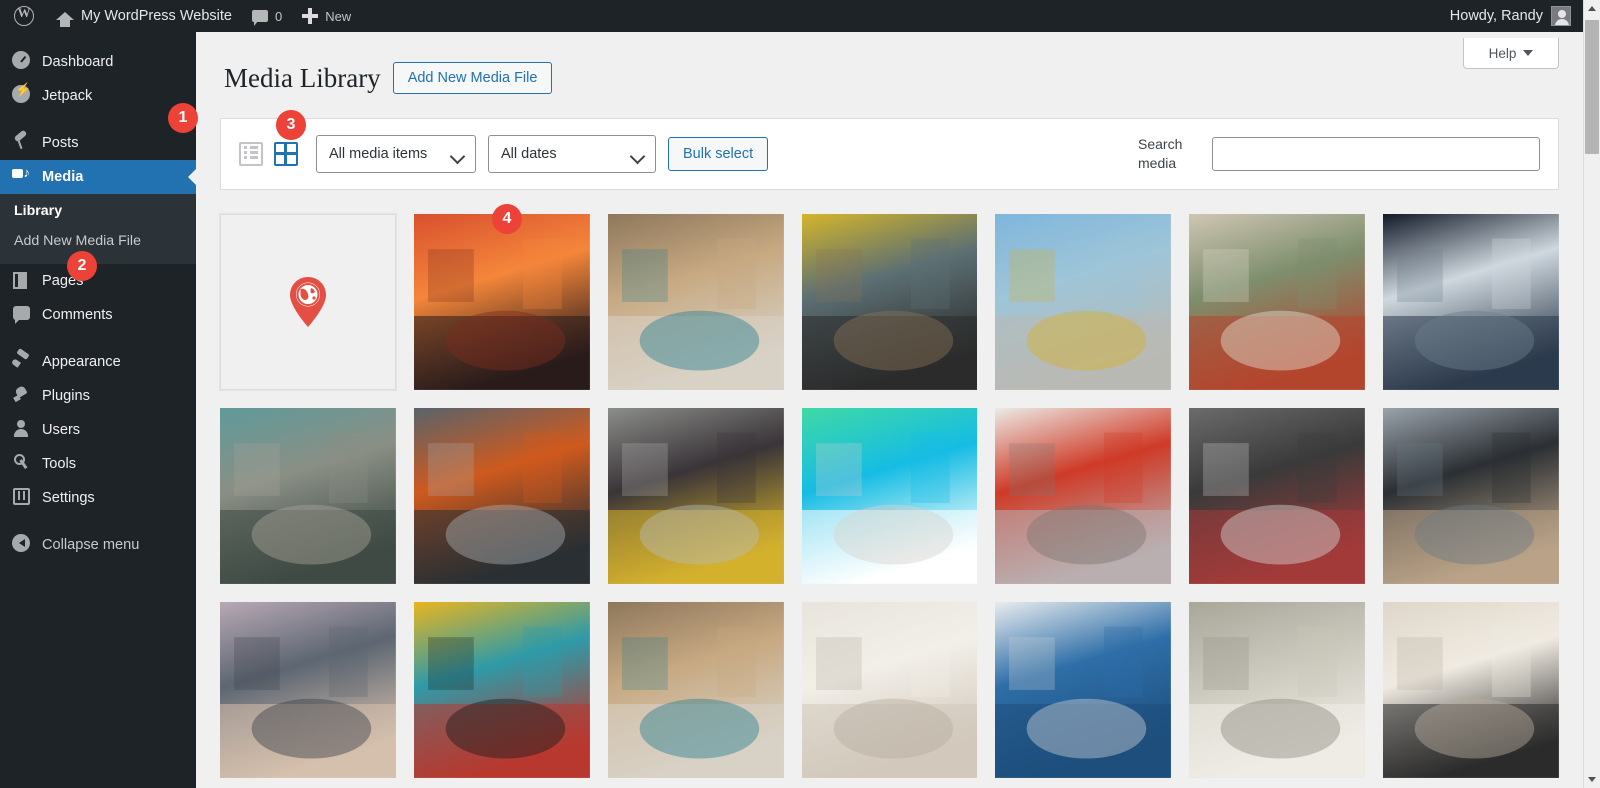 Image resolution: width=1600 pixels, height=788 pixels. Describe the element at coordinates (98, 498) in the screenshot. I see `sidebar-item-settings: Settings` at that location.